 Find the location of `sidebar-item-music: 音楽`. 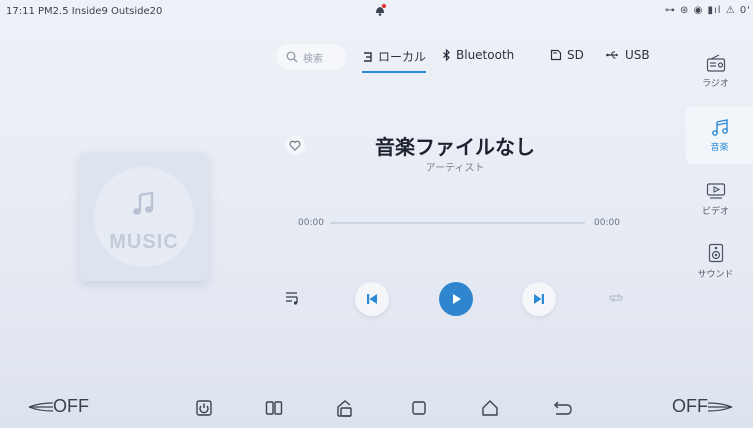

sidebar-item-music: 音楽 is located at coordinates (719, 135).